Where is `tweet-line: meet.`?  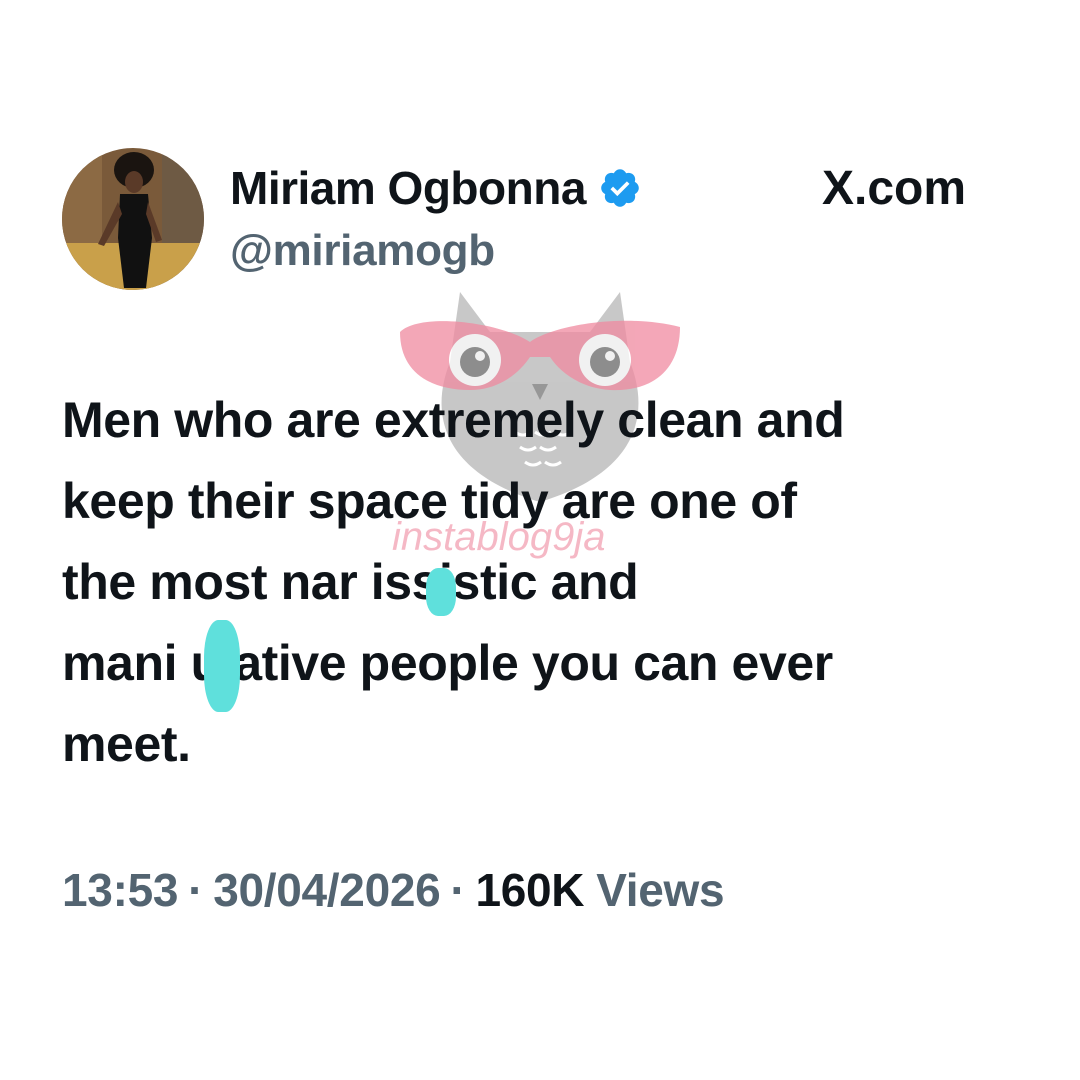
tweet-line: meet. is located at coordinates (126, 744).